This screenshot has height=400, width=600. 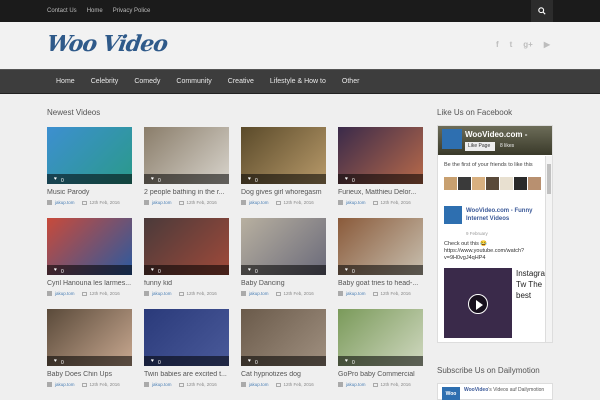 What do you see at coordinates (511, 44) in the screenshot?
I see `twitter-icon: t` at bounding box center [511, 44].